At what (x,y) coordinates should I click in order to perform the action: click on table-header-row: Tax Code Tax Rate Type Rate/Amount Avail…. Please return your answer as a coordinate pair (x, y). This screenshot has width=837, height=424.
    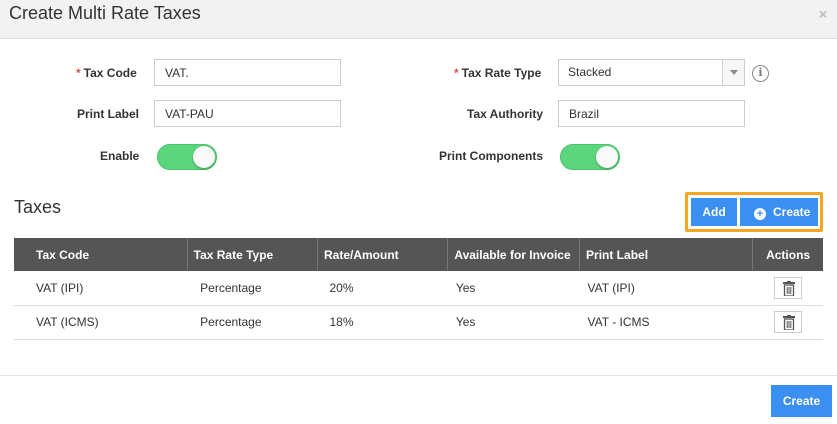
    Looking at the image, I should click on (418, 254).